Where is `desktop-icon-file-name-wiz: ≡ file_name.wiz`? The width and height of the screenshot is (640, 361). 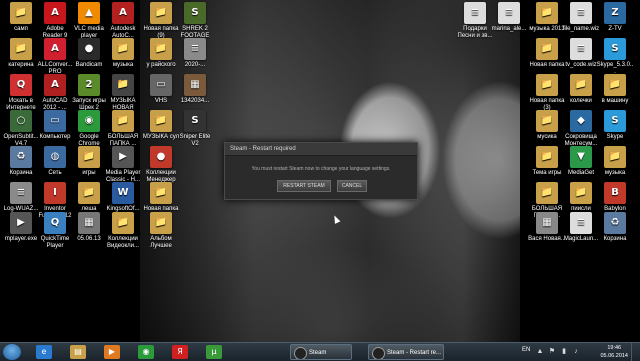 desktop-icon-file-name-wiz: ≡ file_name.wiz is located at coordinates (581, 17).